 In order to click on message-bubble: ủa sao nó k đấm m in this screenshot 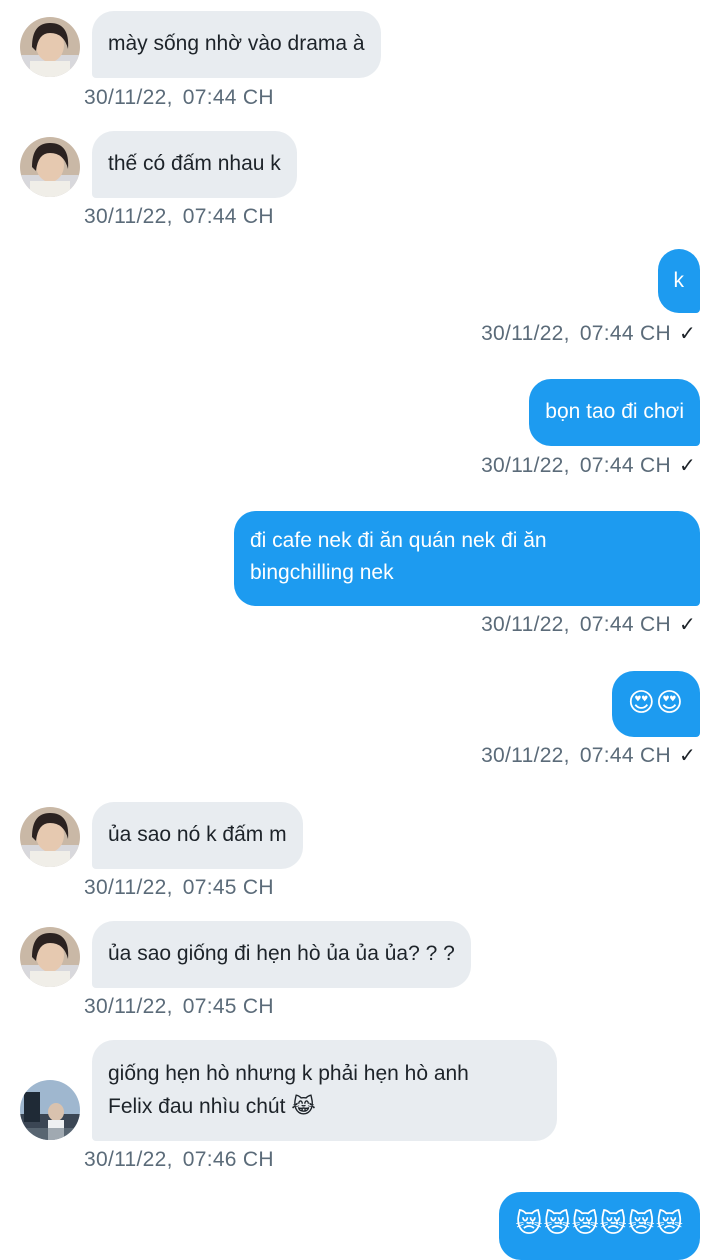, I will do `click(197, 835)`.